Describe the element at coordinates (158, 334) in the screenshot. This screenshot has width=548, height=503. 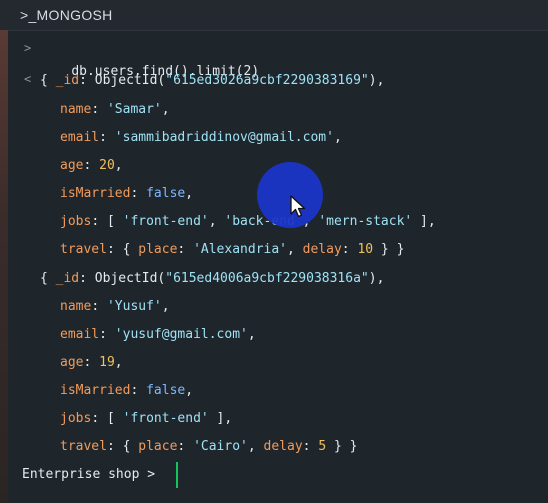
I see `doc-field-line: email: 'yusuf@gmail.com',` at that location.